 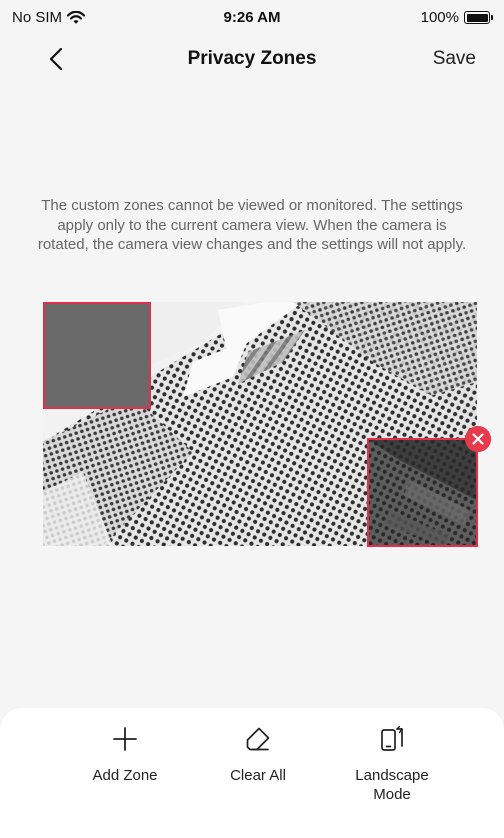 I want to click on zone-camera-overlay, so click(x=422, y=492).